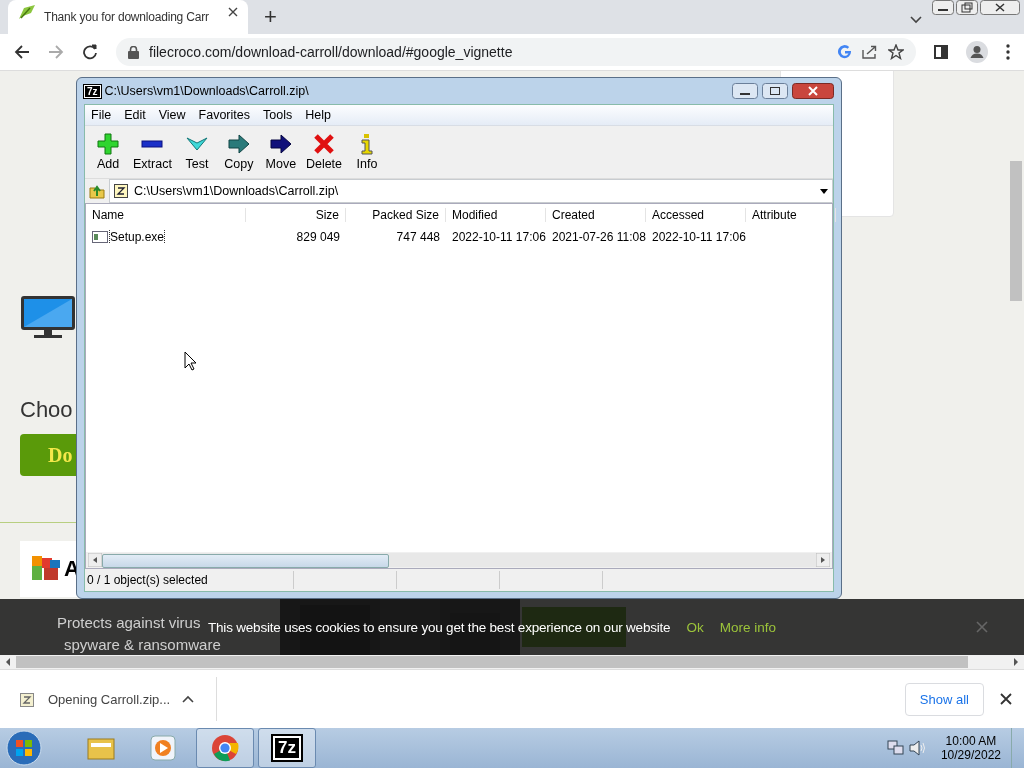 The image size is (1024, 768). Describe the element at coordinates (824, 191) in the screenshot. I see `dropdown-arrow-icon` at that location.